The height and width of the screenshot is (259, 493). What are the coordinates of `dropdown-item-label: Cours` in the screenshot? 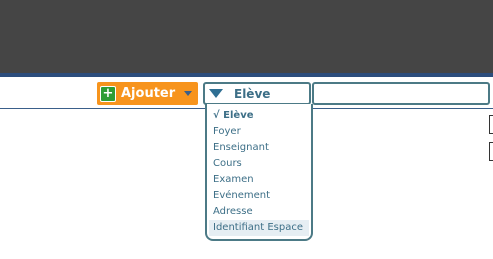 It's located at (227, 163).